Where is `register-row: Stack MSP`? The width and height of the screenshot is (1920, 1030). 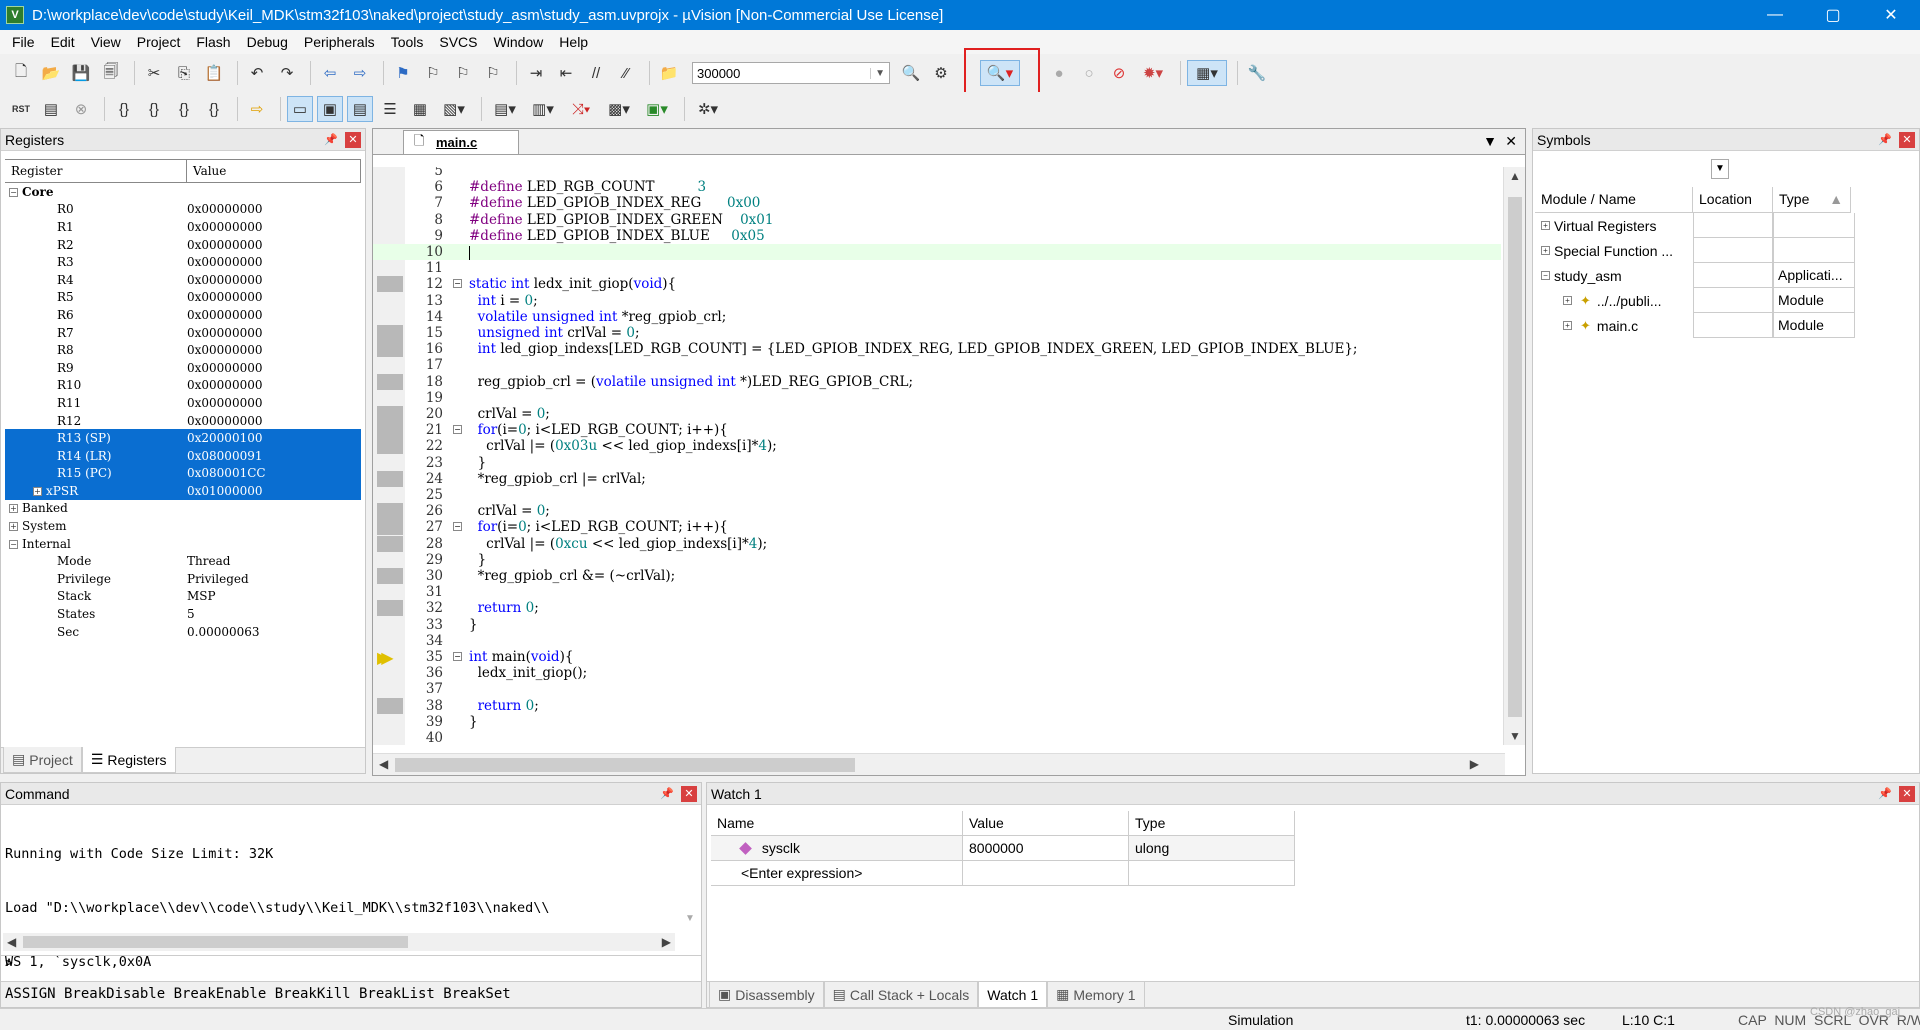
register-row: Stack MSP is located at coordinates (183, 597).